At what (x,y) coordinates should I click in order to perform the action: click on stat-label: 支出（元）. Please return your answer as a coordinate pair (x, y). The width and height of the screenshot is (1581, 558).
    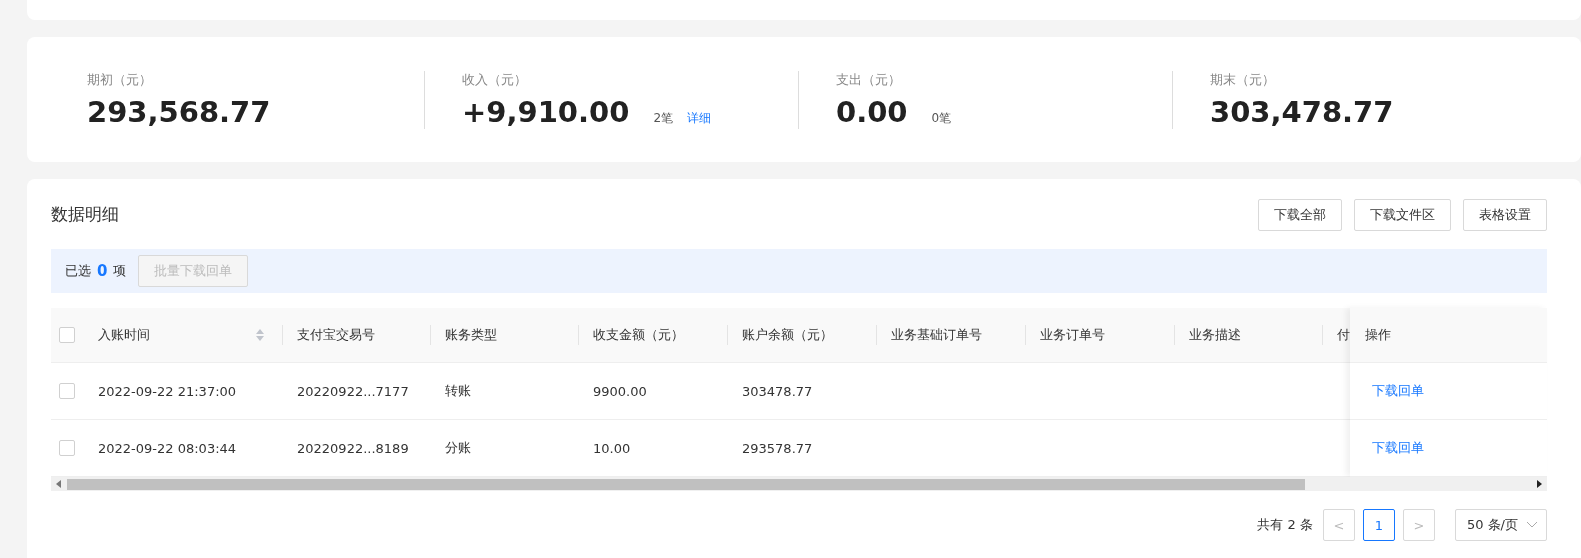
    Looking at the image, I should click on (869, 79).